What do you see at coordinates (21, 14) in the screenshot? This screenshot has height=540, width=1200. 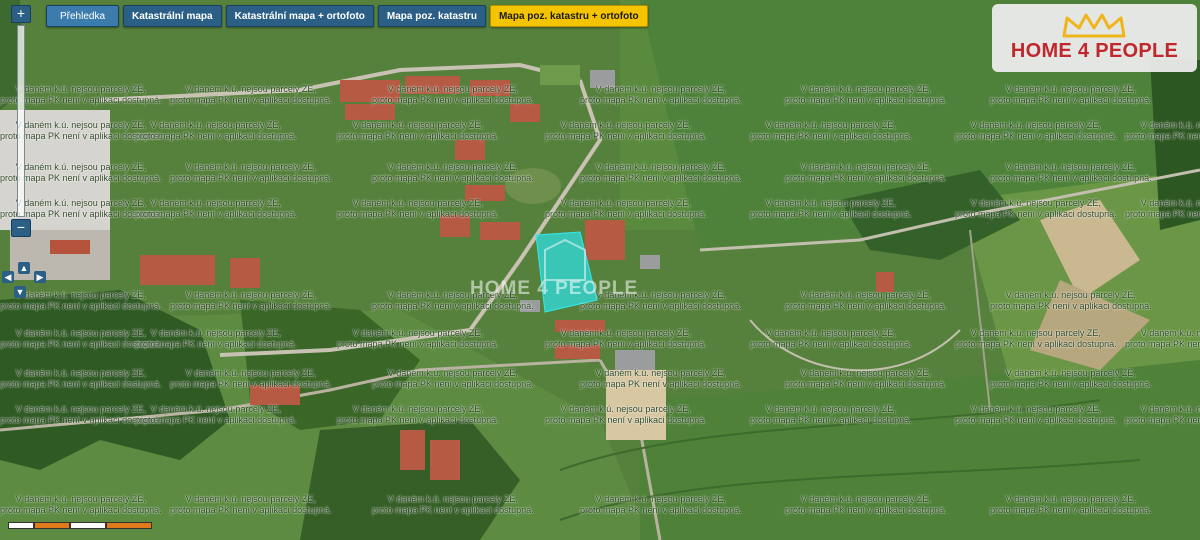 I see `zoom-in-button: +` at bounding box center [21, 14].